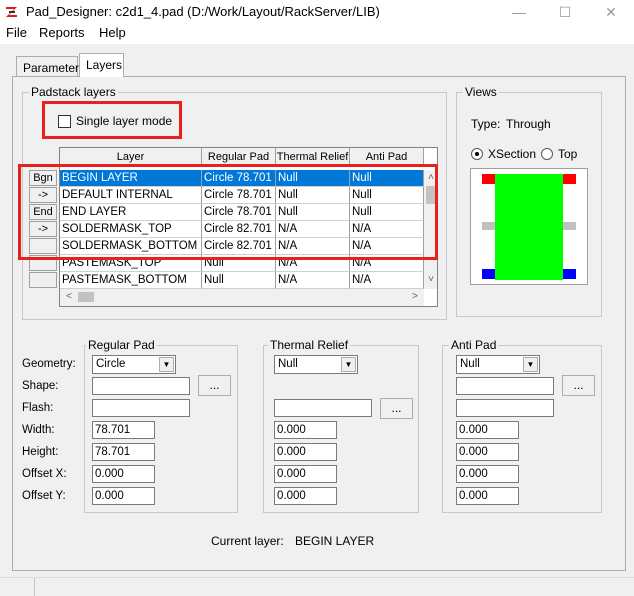 The width and height of the screenshot is (634, 596). Describe the element at coordinates (317, 586) in the screenshot. I see `status-bar` at that location.